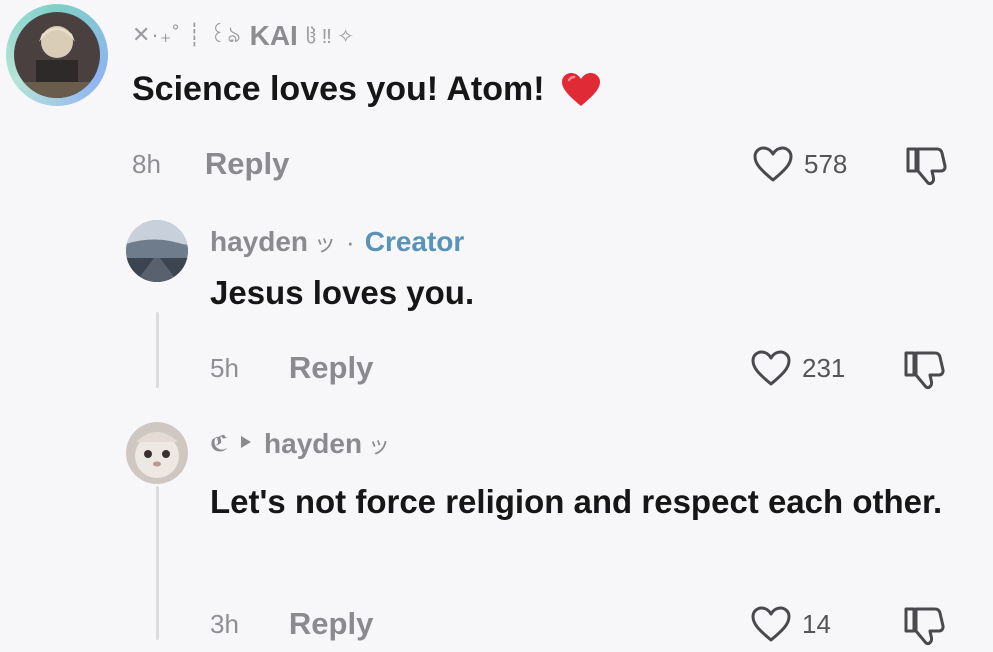 The image size is (993, 652). I want to click on comment-text: Science loves you! Atom!, so click(366, 89).